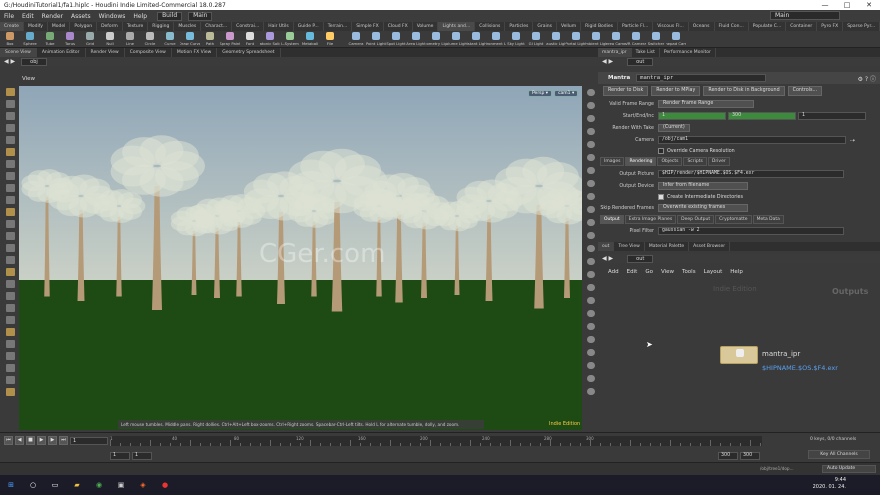 This screenshot has width=880, height=495. I want to click on start-field: 1, so click(692, 116).